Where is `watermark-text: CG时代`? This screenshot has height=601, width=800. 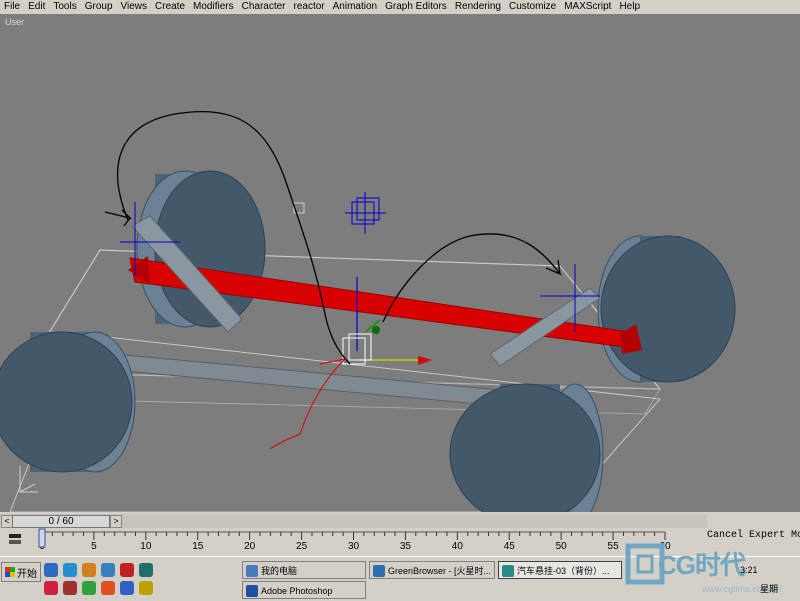
watermark-text: CG时代 is located at coordinates (702, 565).